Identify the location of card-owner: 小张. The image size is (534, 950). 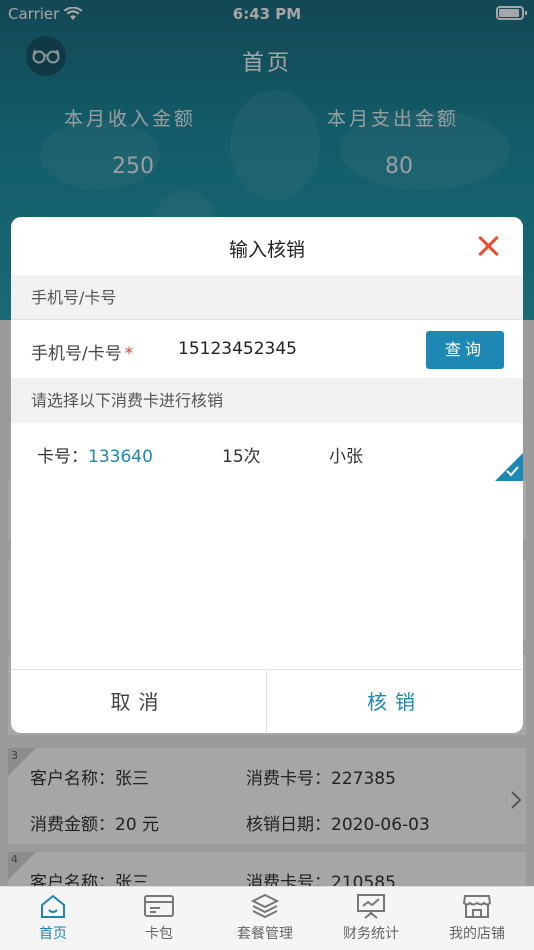
(346, 457).